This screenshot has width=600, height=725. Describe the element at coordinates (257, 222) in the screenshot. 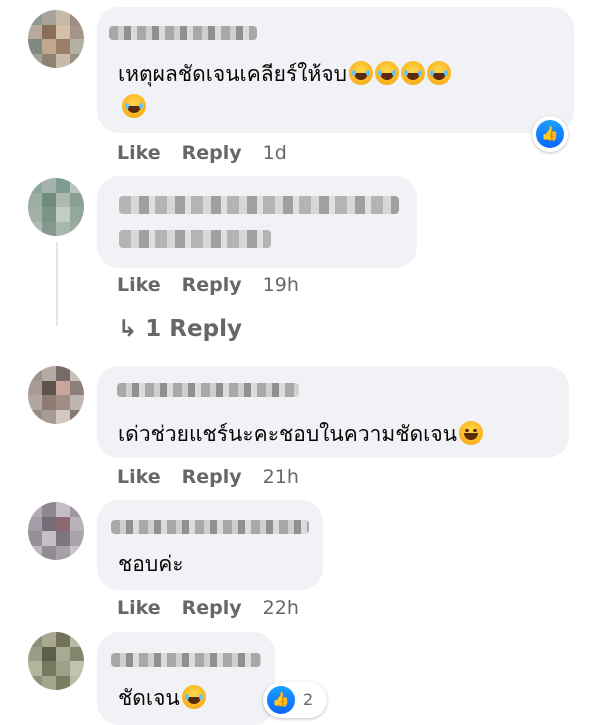

I see `comment-bubble` at that location.